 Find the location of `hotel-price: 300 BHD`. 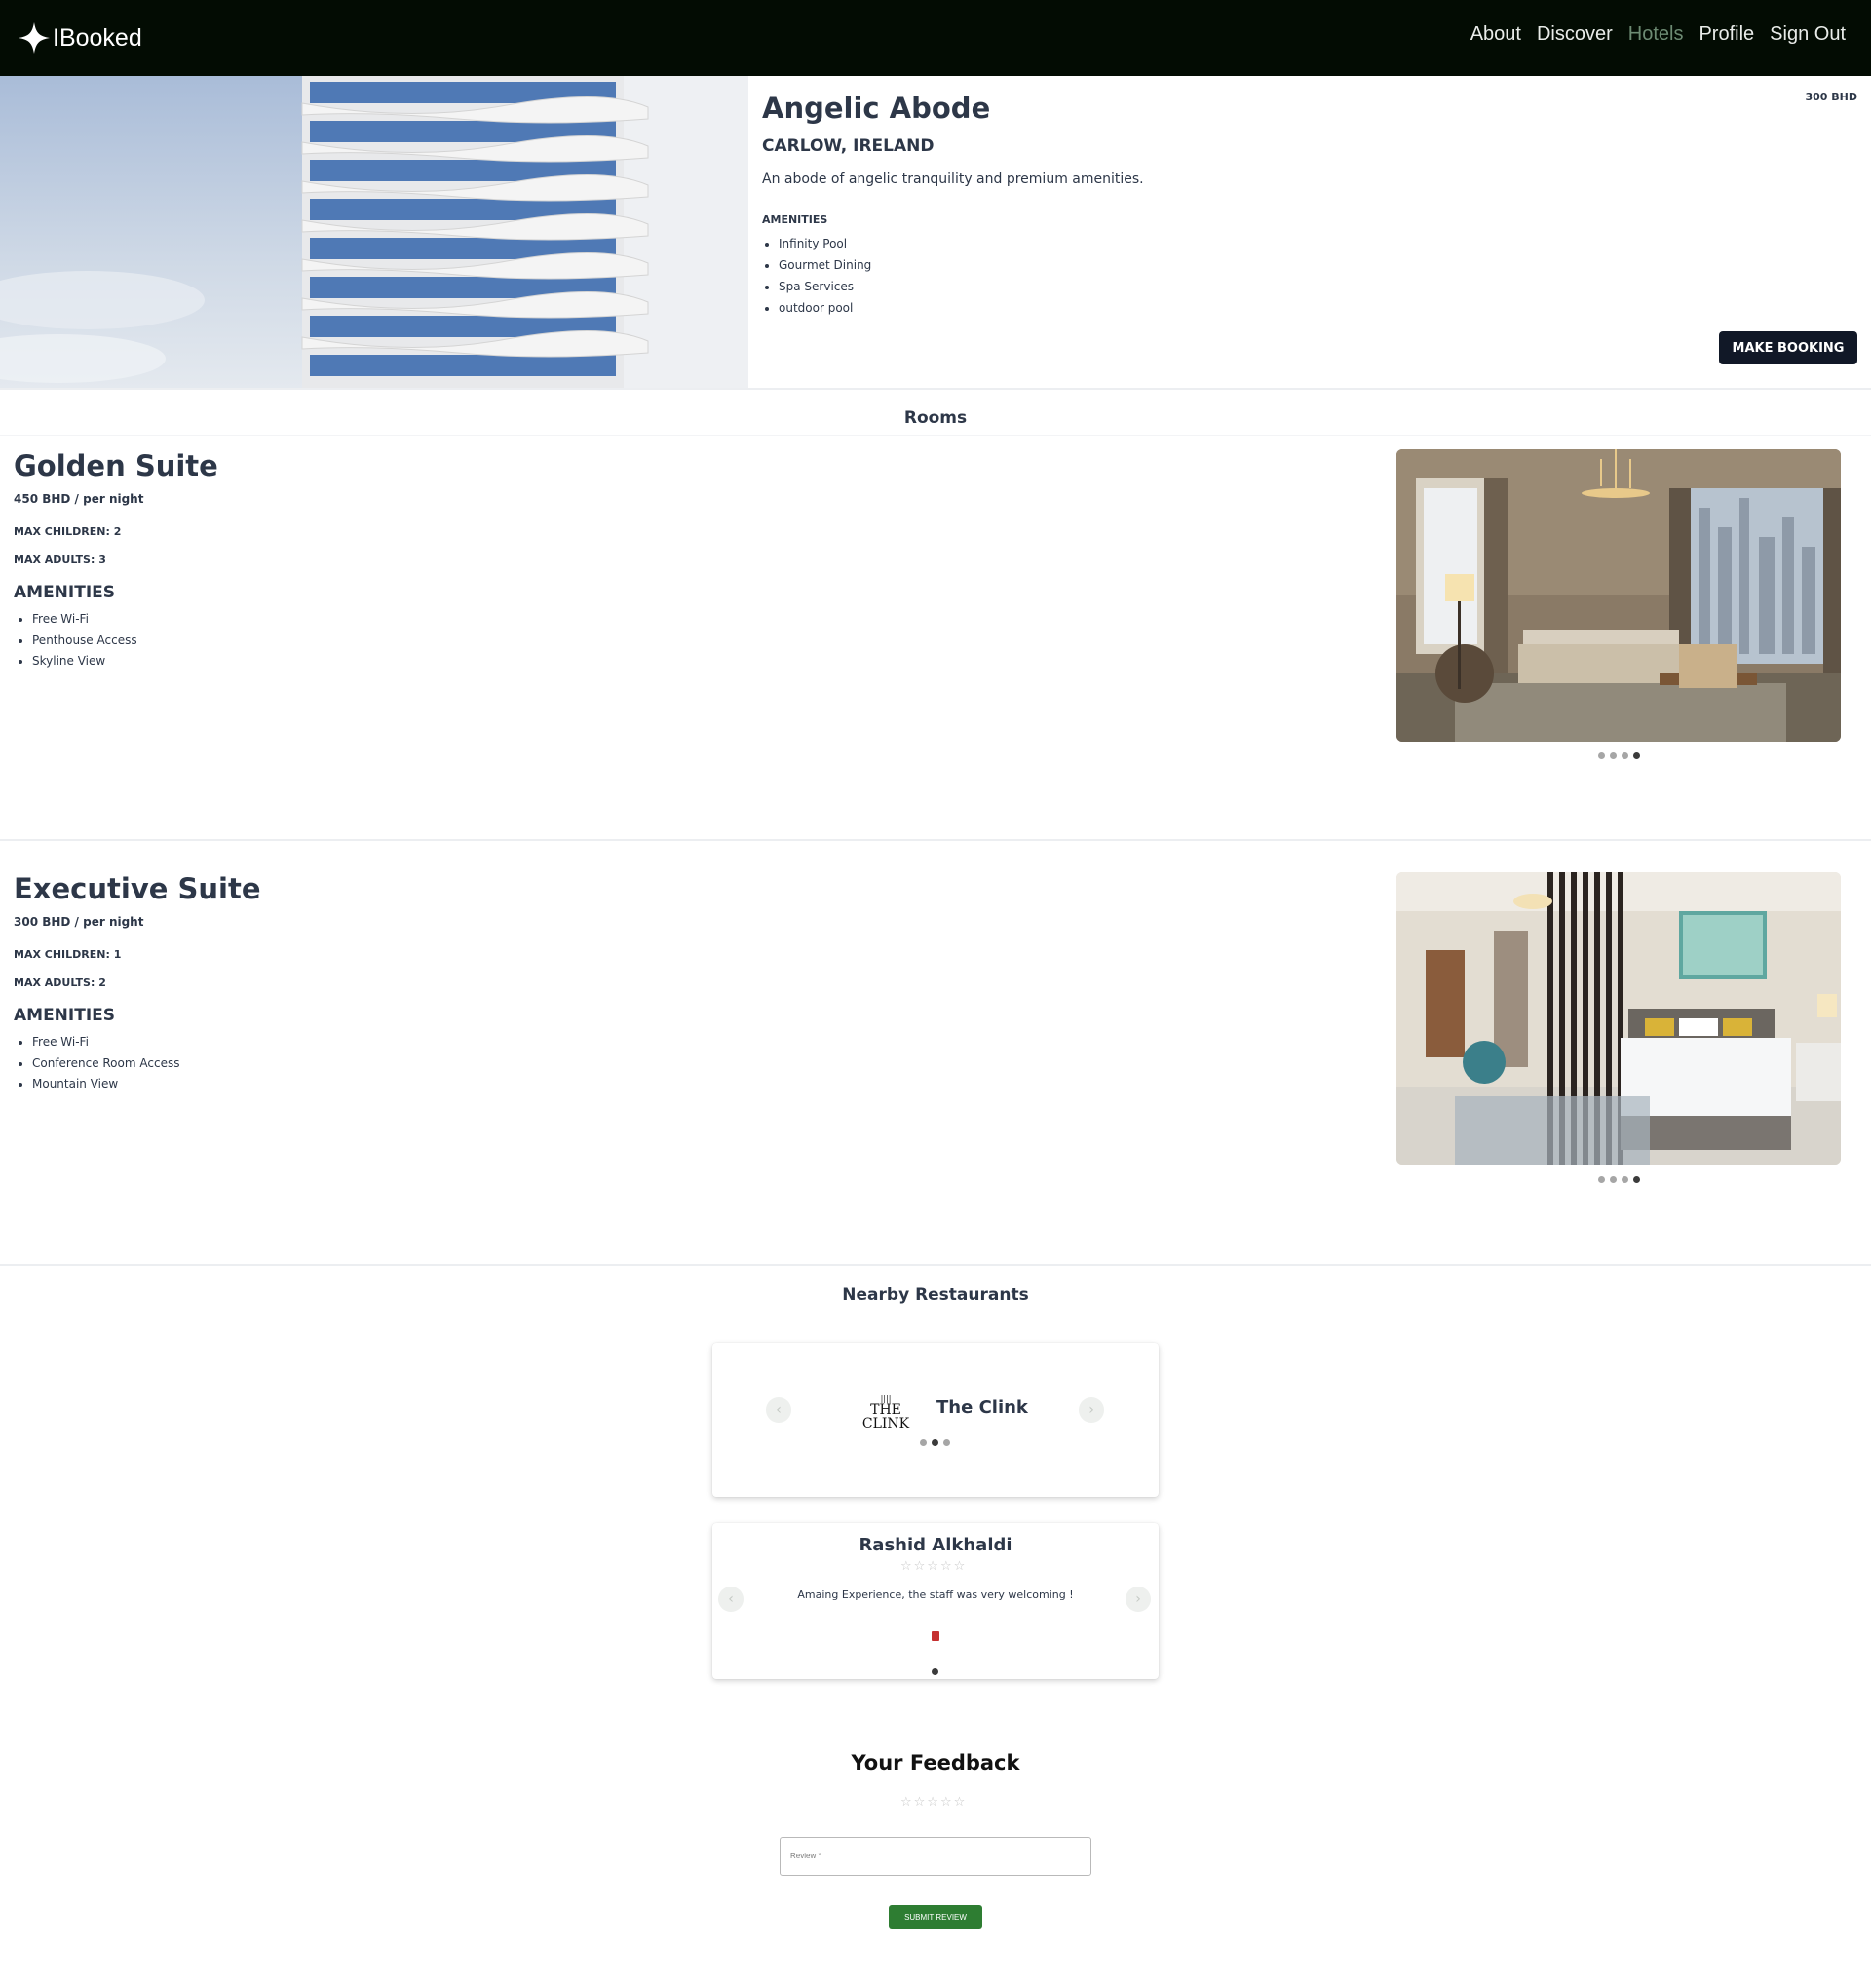

hotel-price: 300 BHD is located at coordinates (1831, 97).